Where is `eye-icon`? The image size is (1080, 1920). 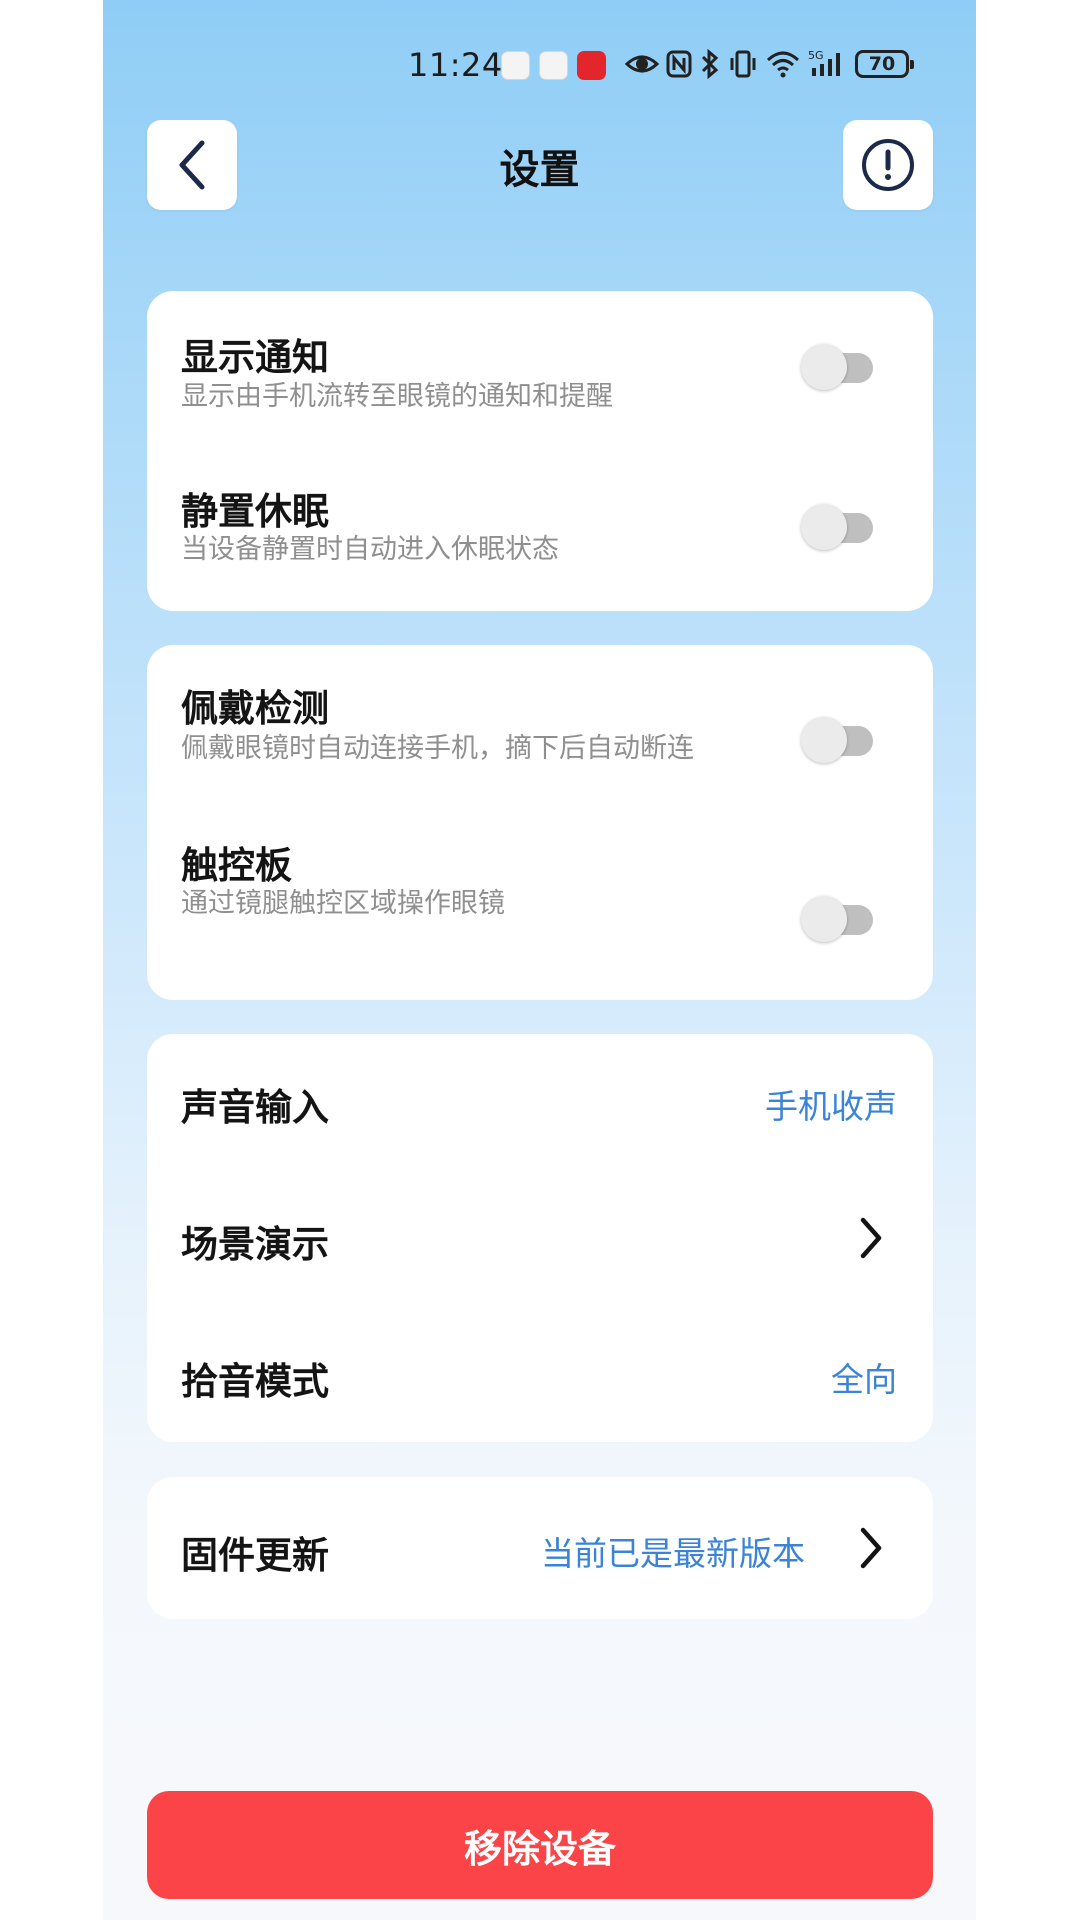 eye-icon is located at coordinates (642, 64).